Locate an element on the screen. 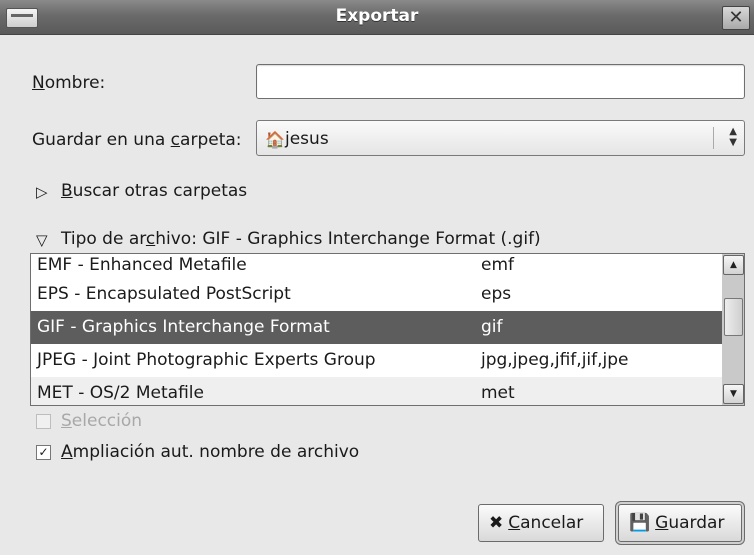 Image resolution: width=754 pixels, height=555 pixels. name-label: Nombre: is located at coordinates (69, 83).